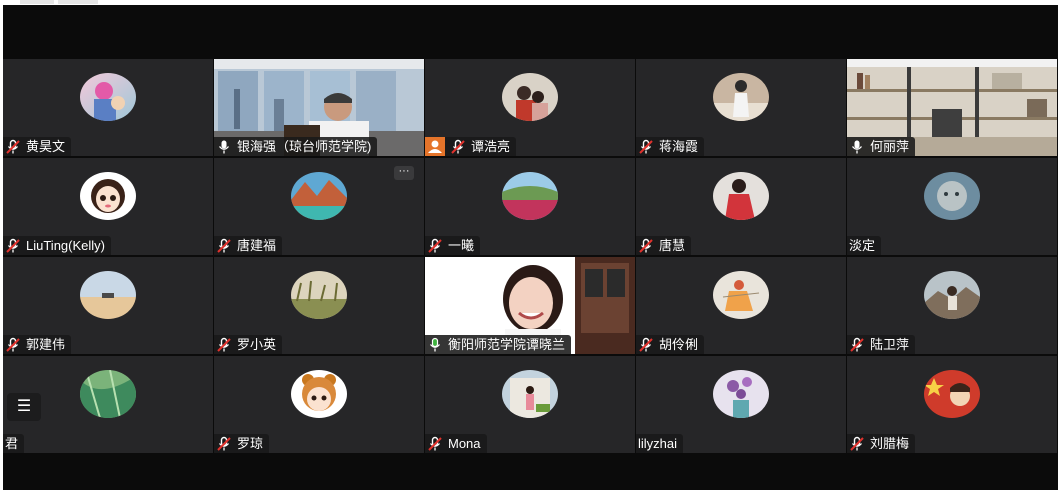 The height and width of the screenshot is (494, 1060). Describe the element at coordinates (890, 344) in the screenshot. I see `participant-name: 陆卫萍` at that location.